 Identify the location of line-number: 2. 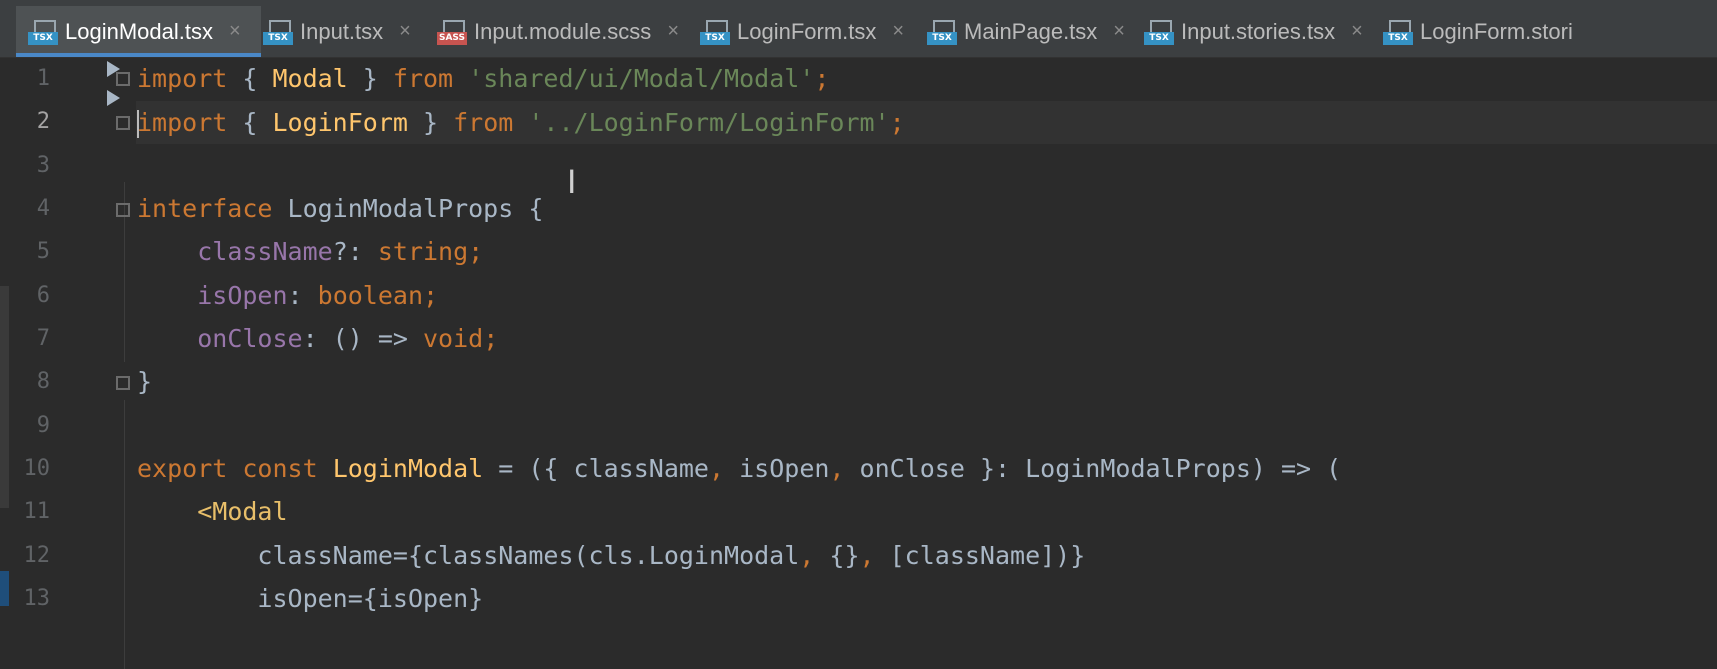
(43, 121).